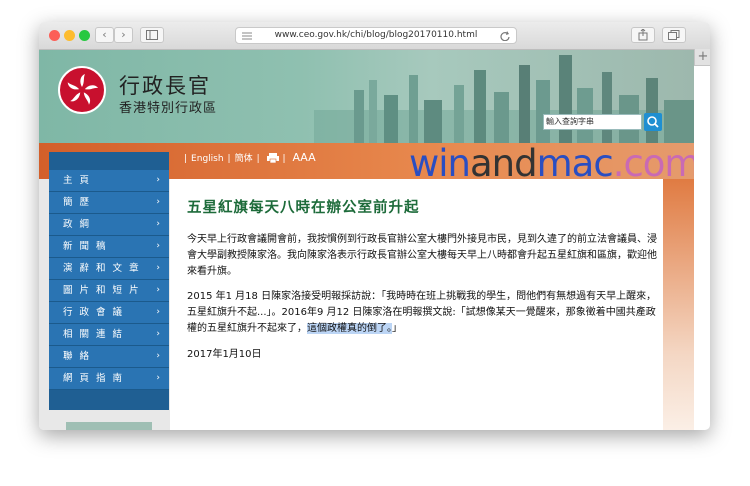  Describe the element at coordinates (109, 269) in the screenshot. I see `sidebar-item-speeches: 演 辭 和 文 章 ›` at that location.